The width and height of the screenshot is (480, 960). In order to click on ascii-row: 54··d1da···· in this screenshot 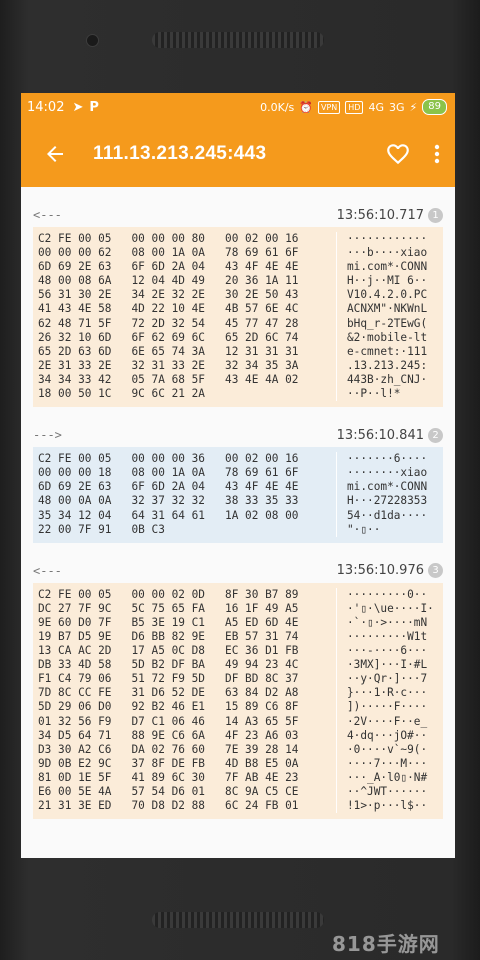, I will do `click(387, 515)`.